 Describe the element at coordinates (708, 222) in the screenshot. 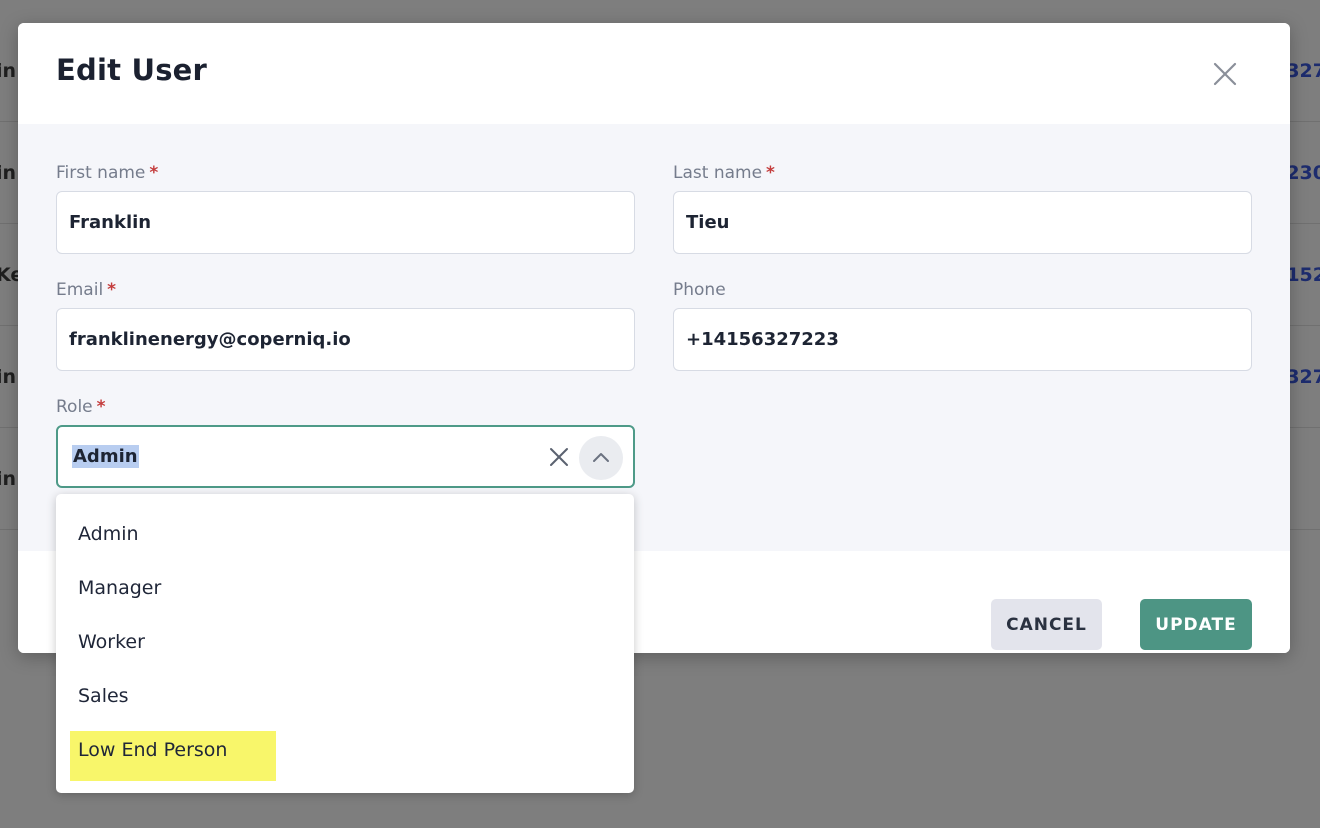

I see `last-name-value: Tieu` at that location.